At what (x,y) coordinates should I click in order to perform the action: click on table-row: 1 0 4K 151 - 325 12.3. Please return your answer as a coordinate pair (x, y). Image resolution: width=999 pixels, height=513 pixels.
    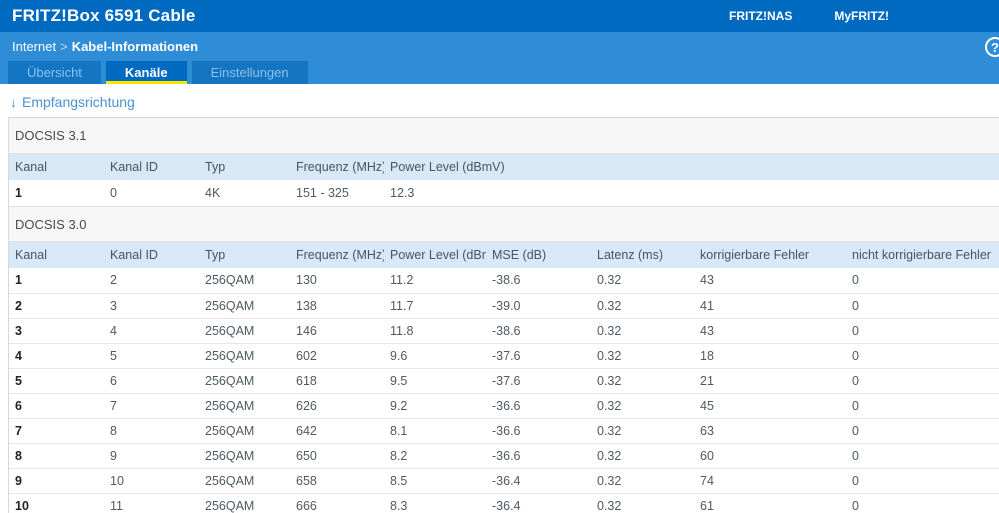
    Looking at the image, I should click on (504, 193).